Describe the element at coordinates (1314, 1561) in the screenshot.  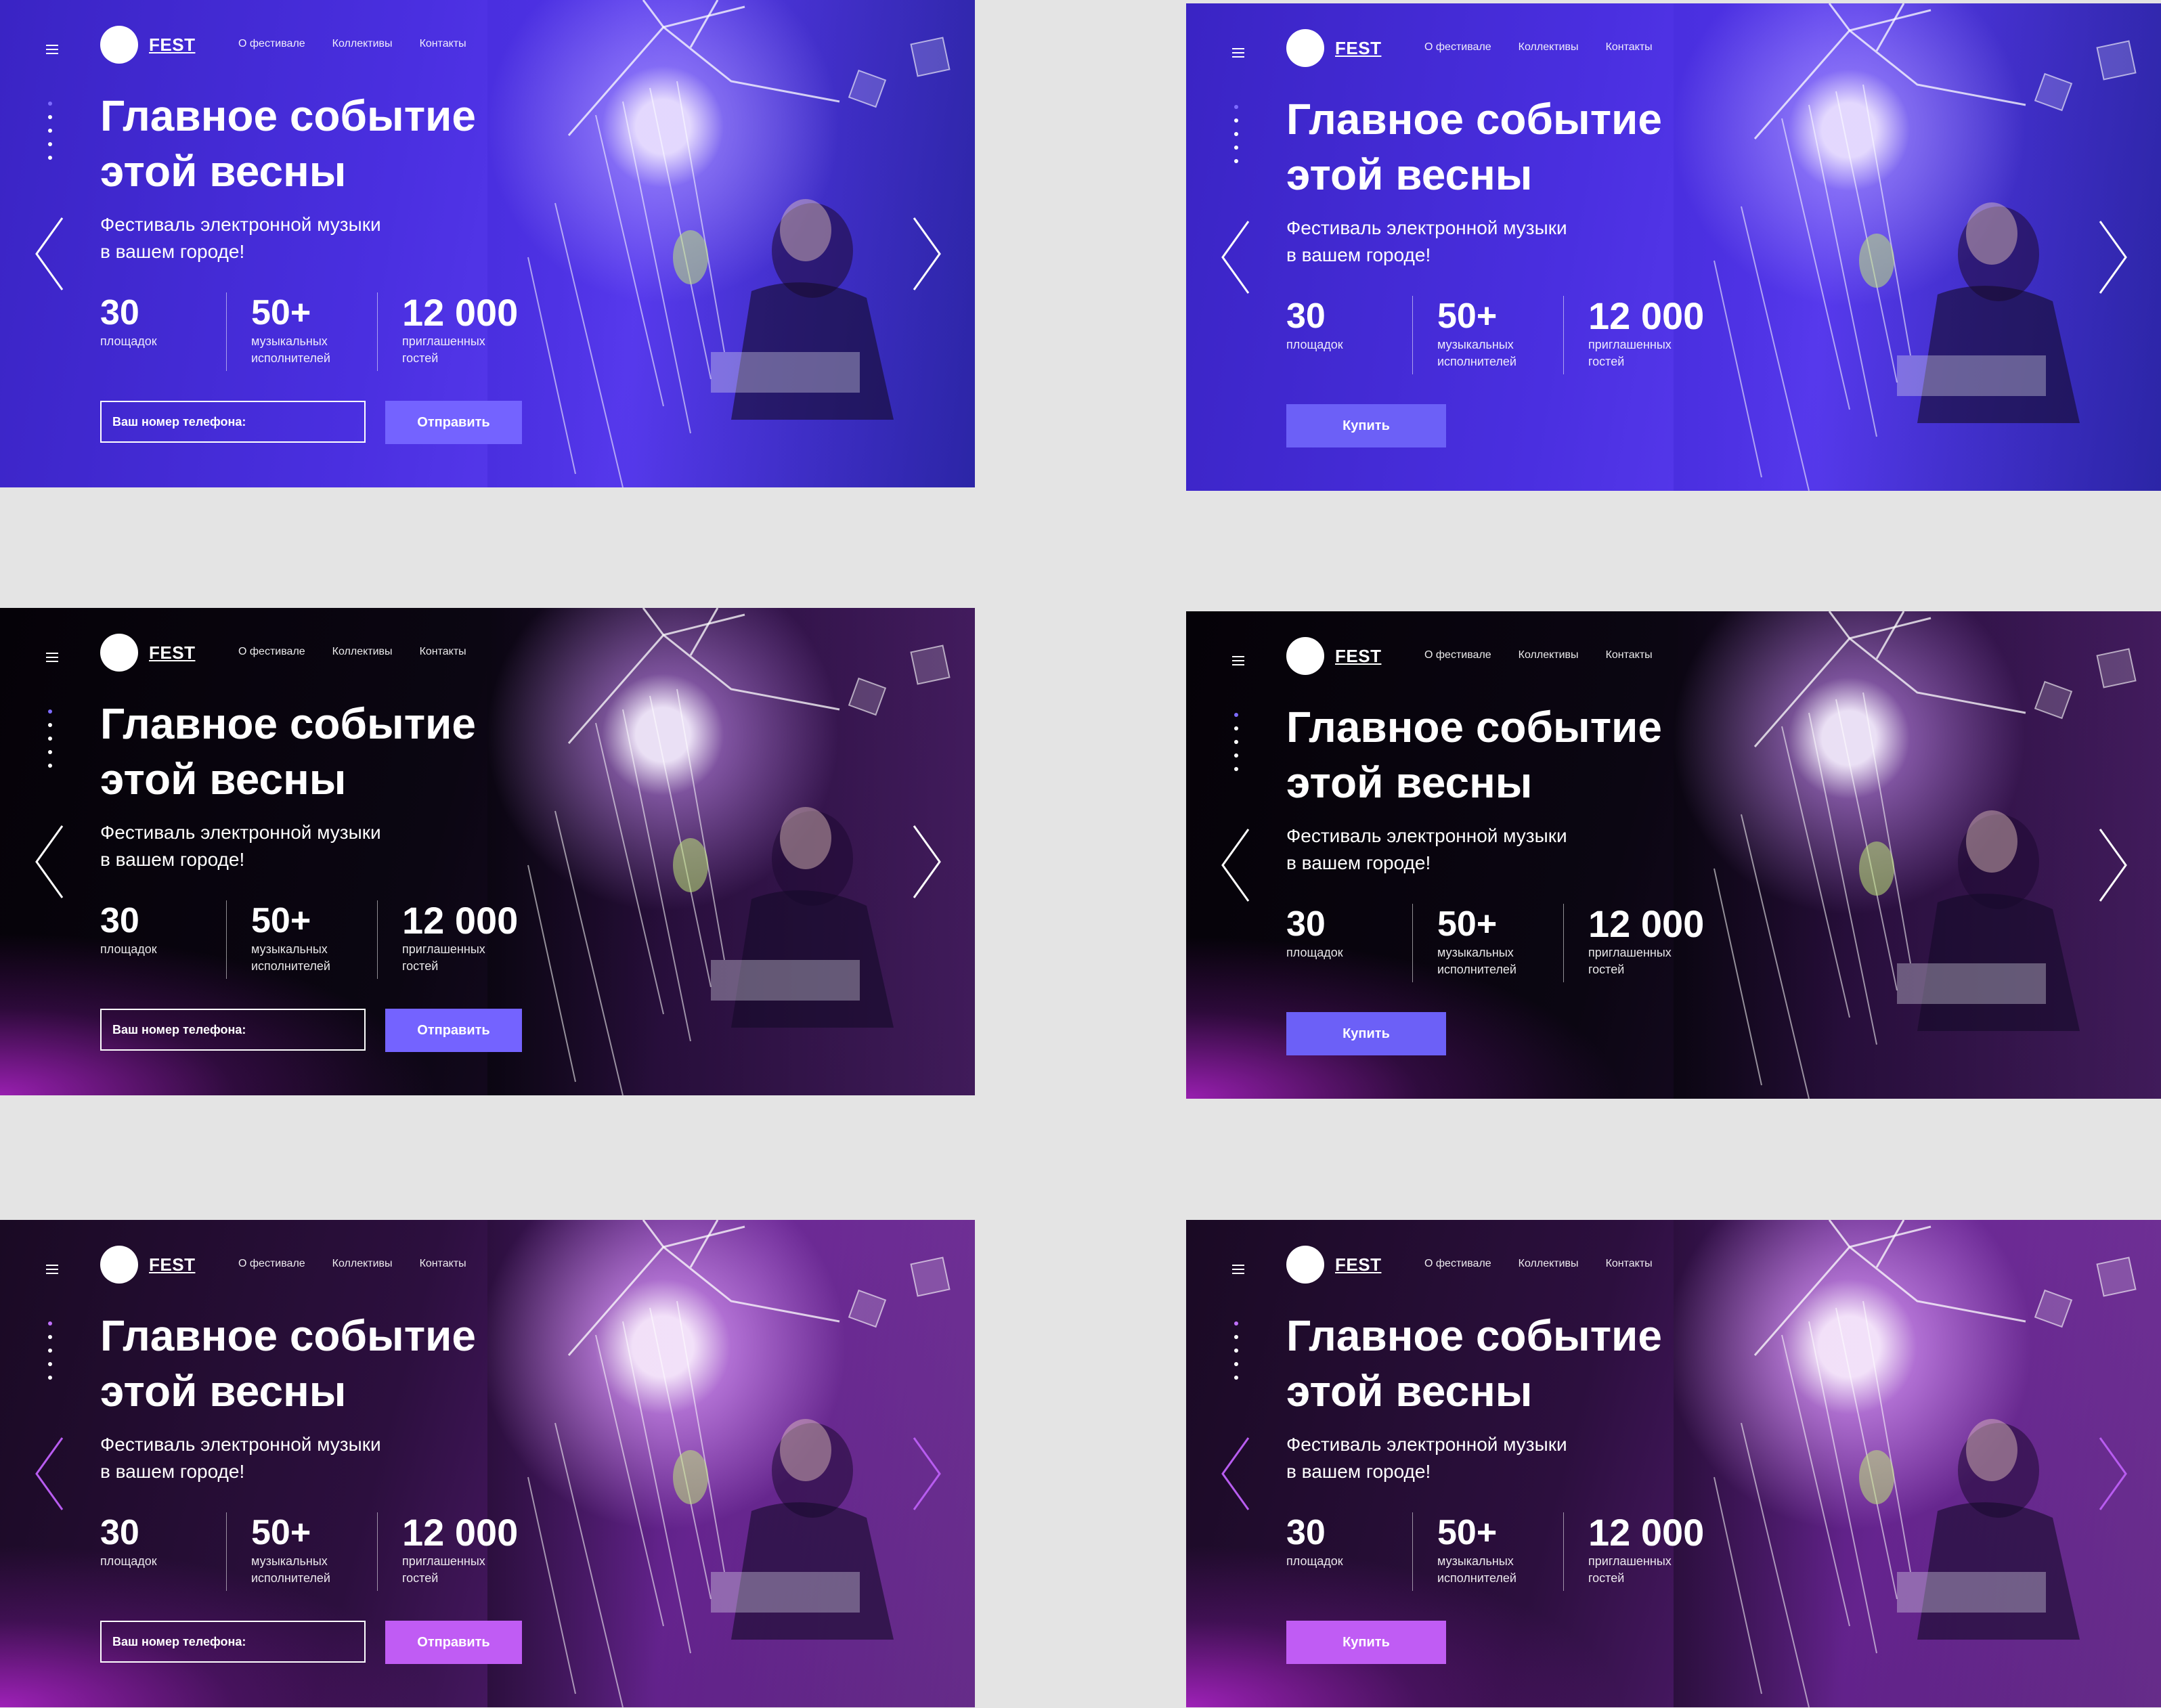
I see `stat-label: площадок` at that location.